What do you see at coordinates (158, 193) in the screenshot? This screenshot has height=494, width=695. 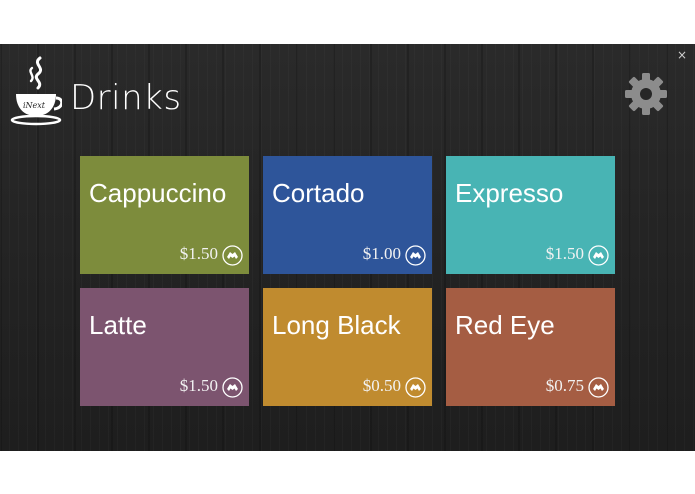 I see `drink-name: Cappuccino` at bounding box center [158, 193].